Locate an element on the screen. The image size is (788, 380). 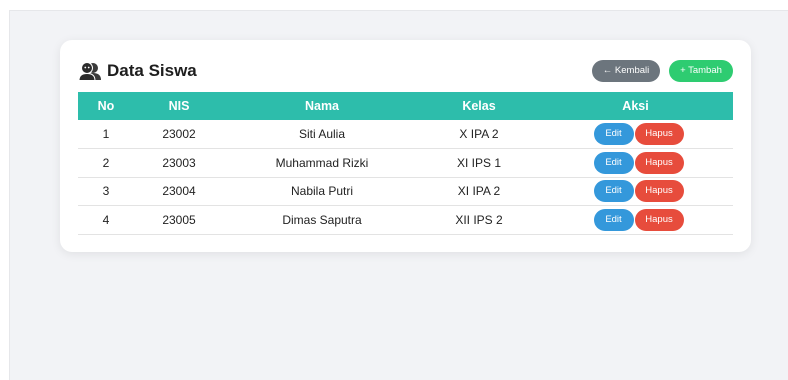
title-wrap: Data Siswa is located at coordinates (137, 71).